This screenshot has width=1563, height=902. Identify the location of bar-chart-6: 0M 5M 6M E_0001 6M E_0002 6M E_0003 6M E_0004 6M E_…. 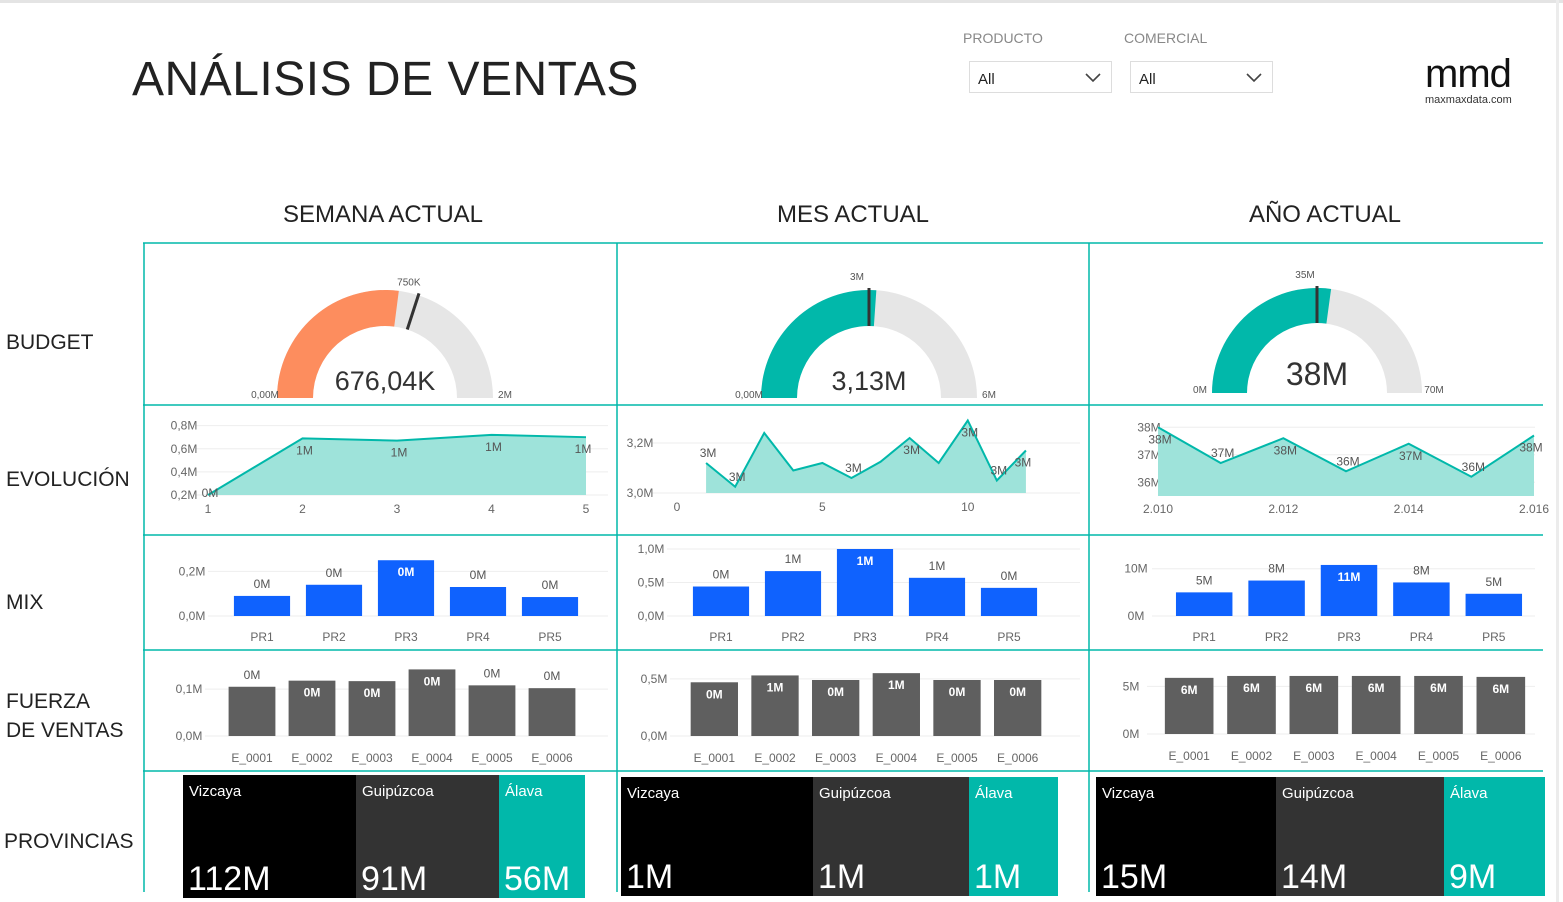
(1329, 719).